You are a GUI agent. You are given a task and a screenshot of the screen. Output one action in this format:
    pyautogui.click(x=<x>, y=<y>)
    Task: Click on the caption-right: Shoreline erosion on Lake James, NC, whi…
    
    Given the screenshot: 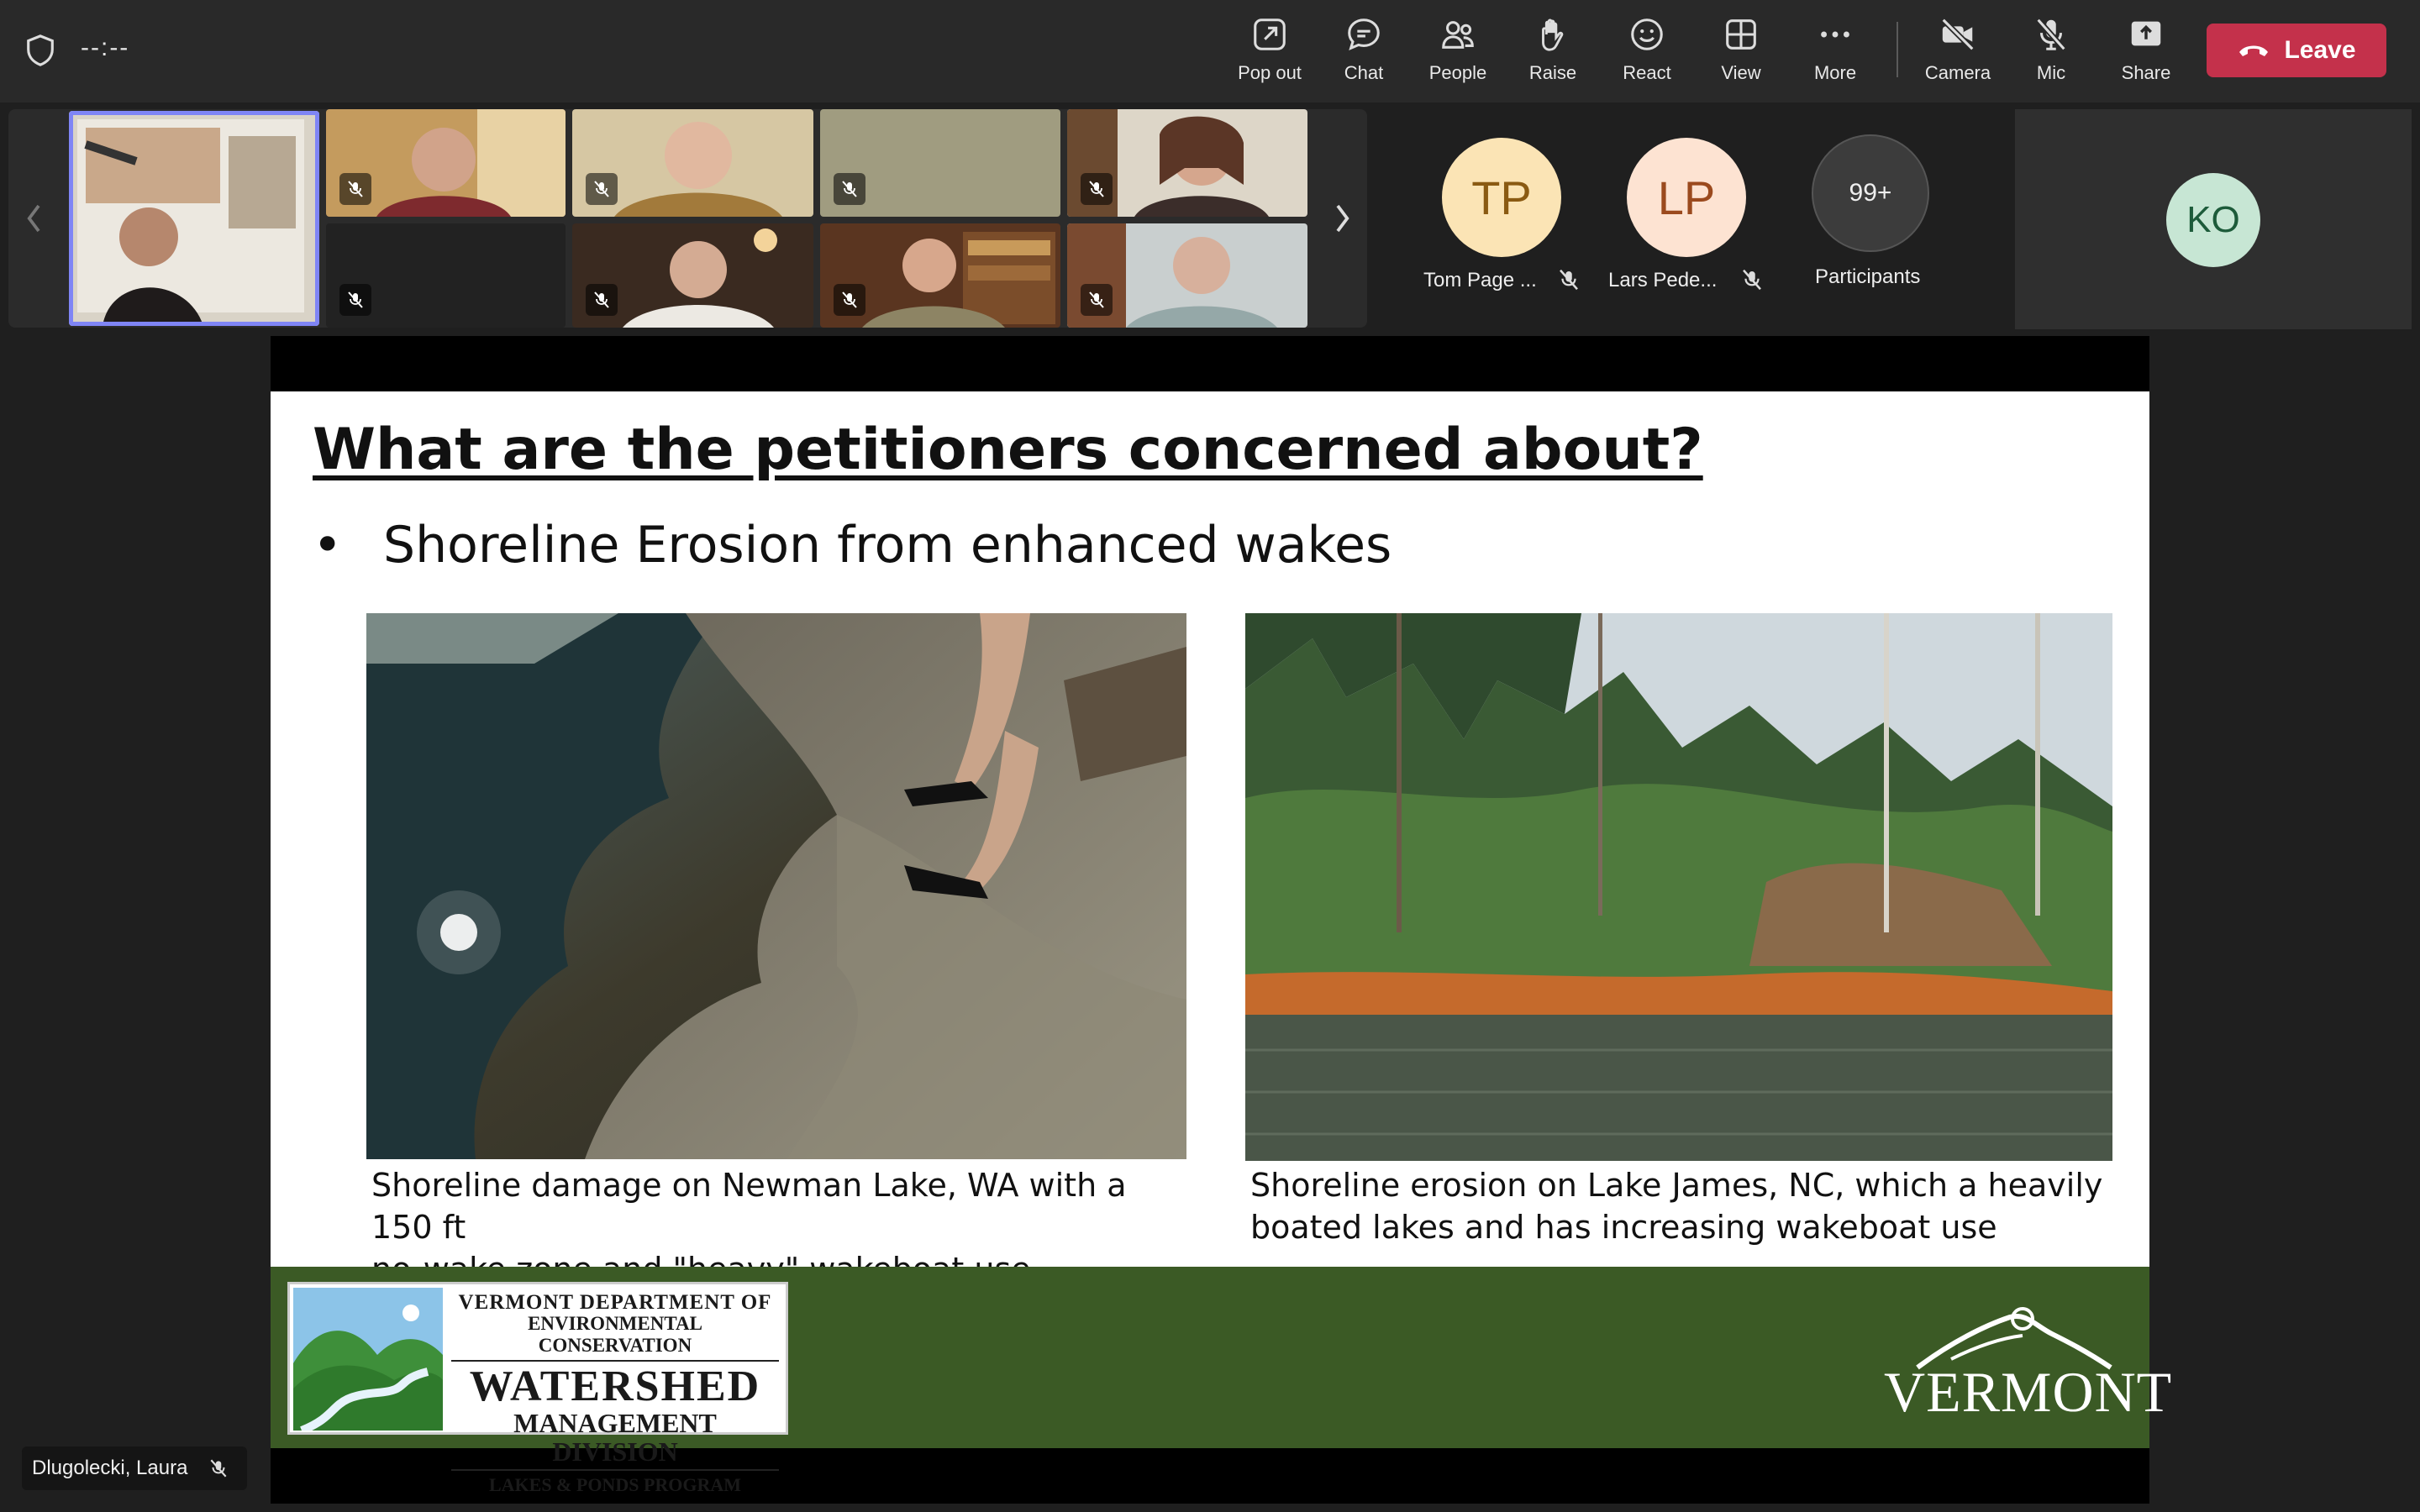 What is the action you would take?
    pyautogui.click(x=1687, y=1206)
    